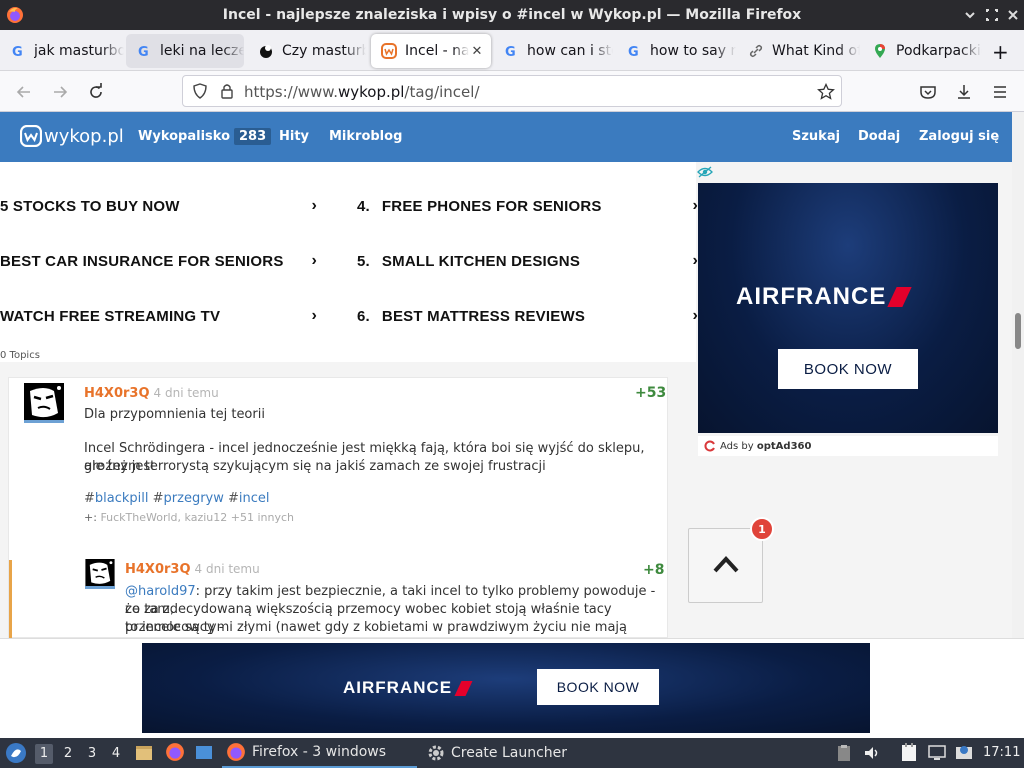 The height and width of the screenshot is (768, 1024). I want to click on back-icon, so click(24, 92).